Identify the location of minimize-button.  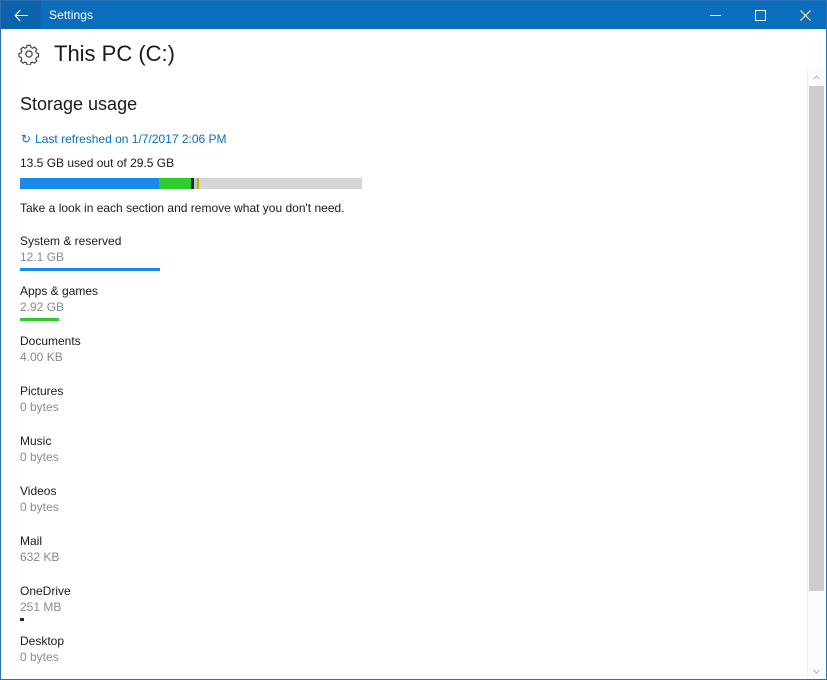
(715, 15).